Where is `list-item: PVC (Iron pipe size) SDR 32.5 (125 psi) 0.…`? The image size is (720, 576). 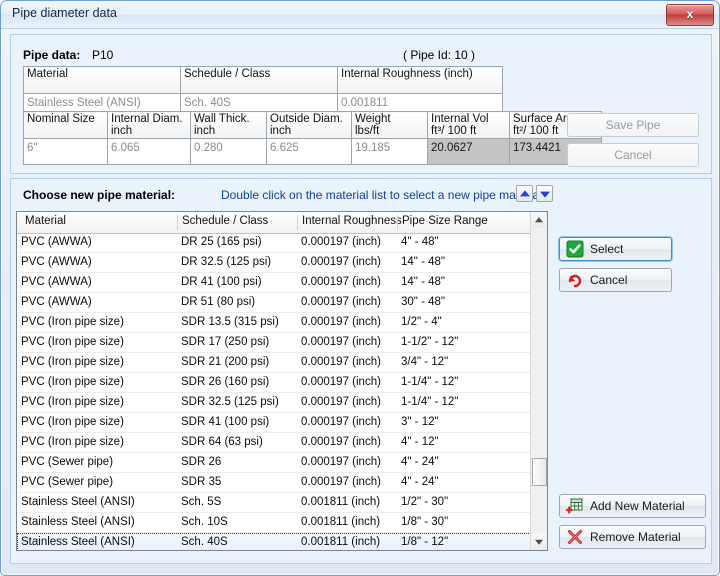 list-item: PVC (Iron pipe size) SDR 32.5 (125 psi) 0.… is located at coordinates (282, 403).